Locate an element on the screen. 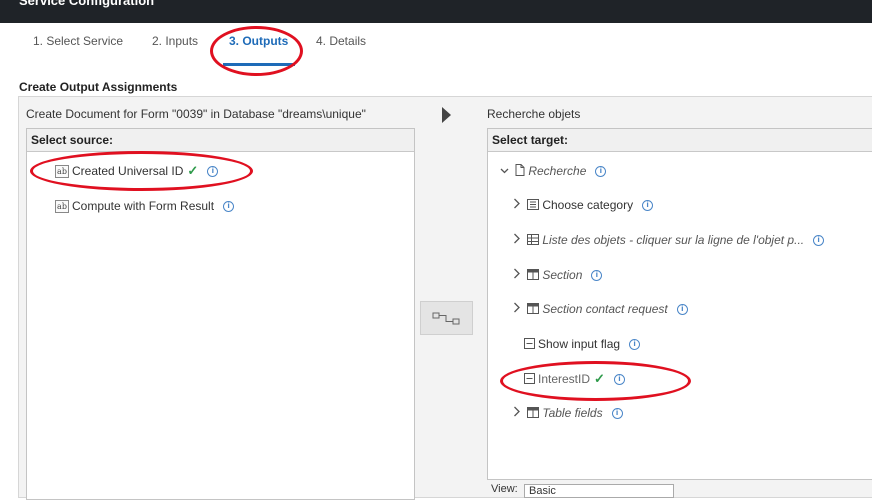 The height and width of the screenshot is (500, 872). source-item-label: Created Universal ID is located at coordinates (128, 171).